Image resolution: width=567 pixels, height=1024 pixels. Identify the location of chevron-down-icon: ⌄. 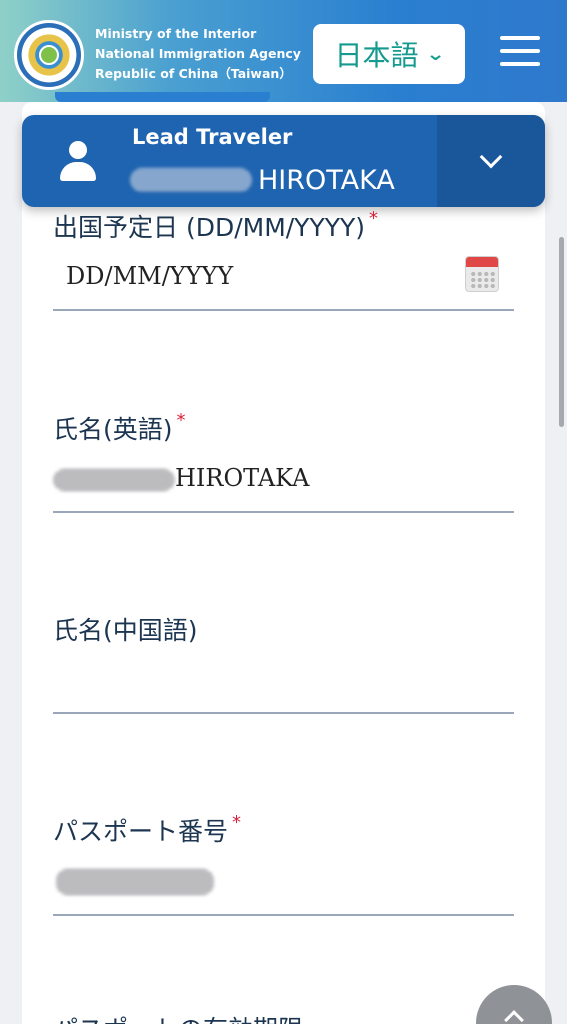
(436, 54).